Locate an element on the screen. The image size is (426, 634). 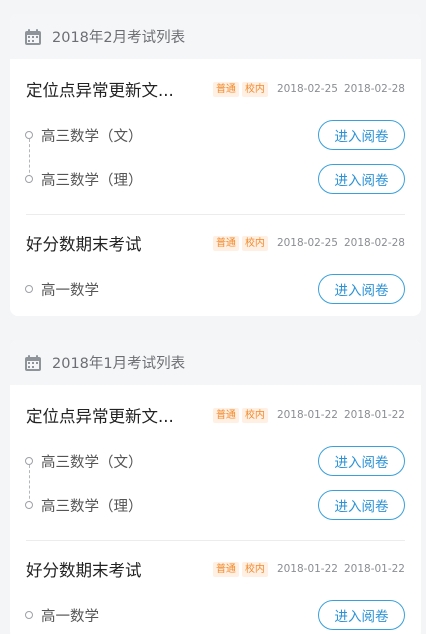
exam-header: 定位点异常更新文... 普通 校内 2018-02-25 2018-02-28 is located at coordinates (215, 89).